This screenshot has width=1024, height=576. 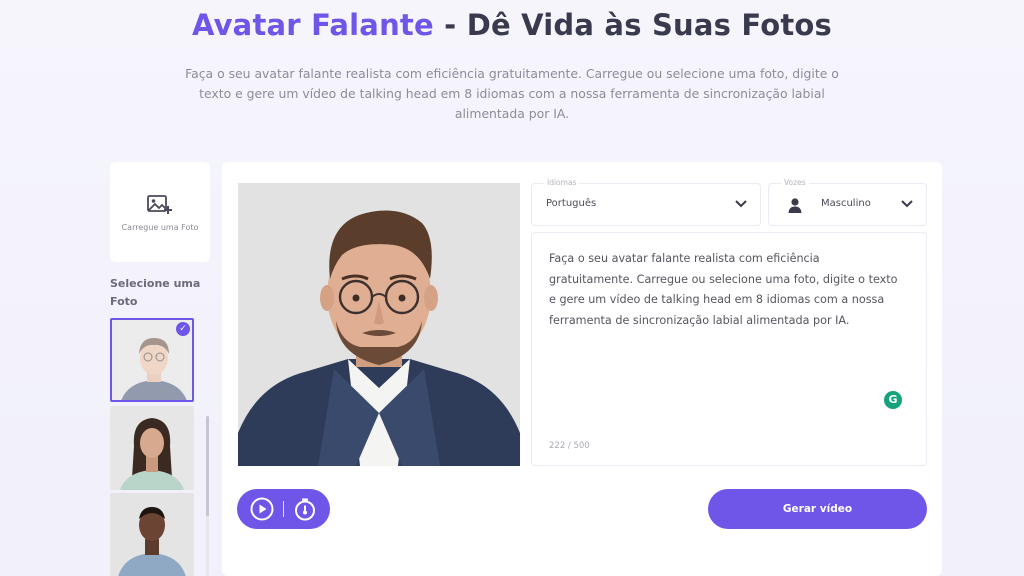 I want to click on voice-legend: Vozes, so click(x=795, y=182).